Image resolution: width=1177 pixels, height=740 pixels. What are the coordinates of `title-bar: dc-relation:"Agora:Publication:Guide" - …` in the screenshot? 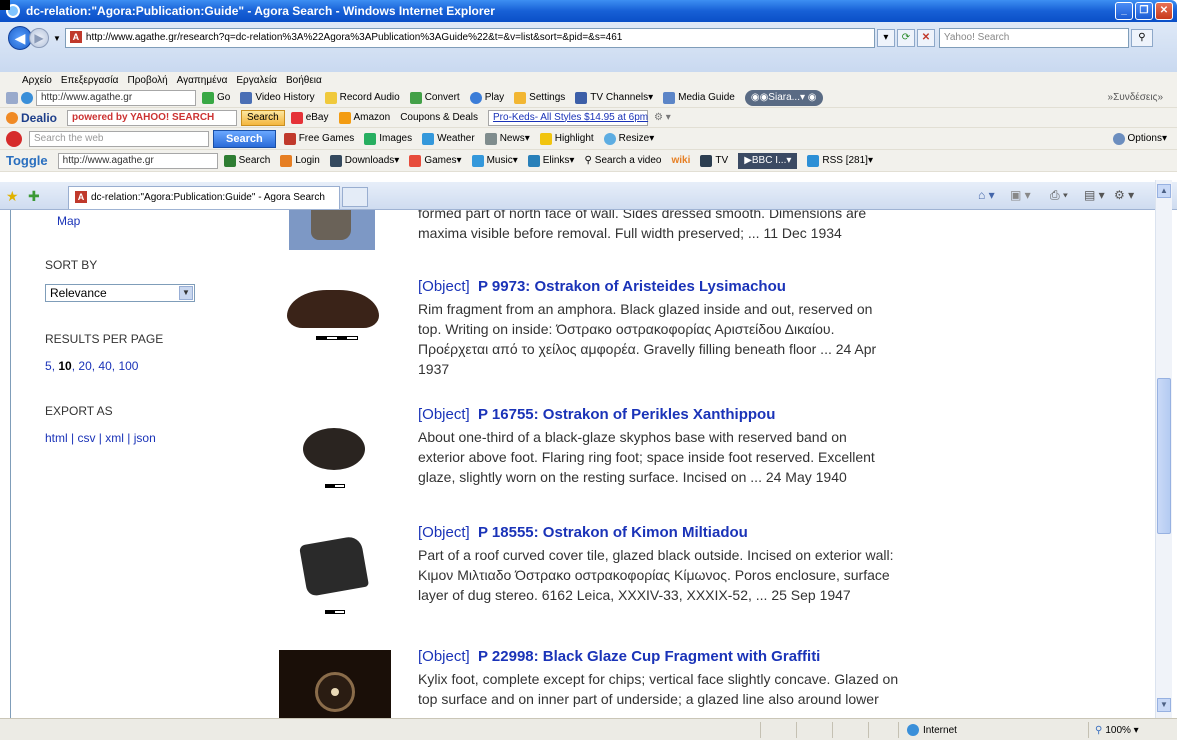 It's located at (588, 11).